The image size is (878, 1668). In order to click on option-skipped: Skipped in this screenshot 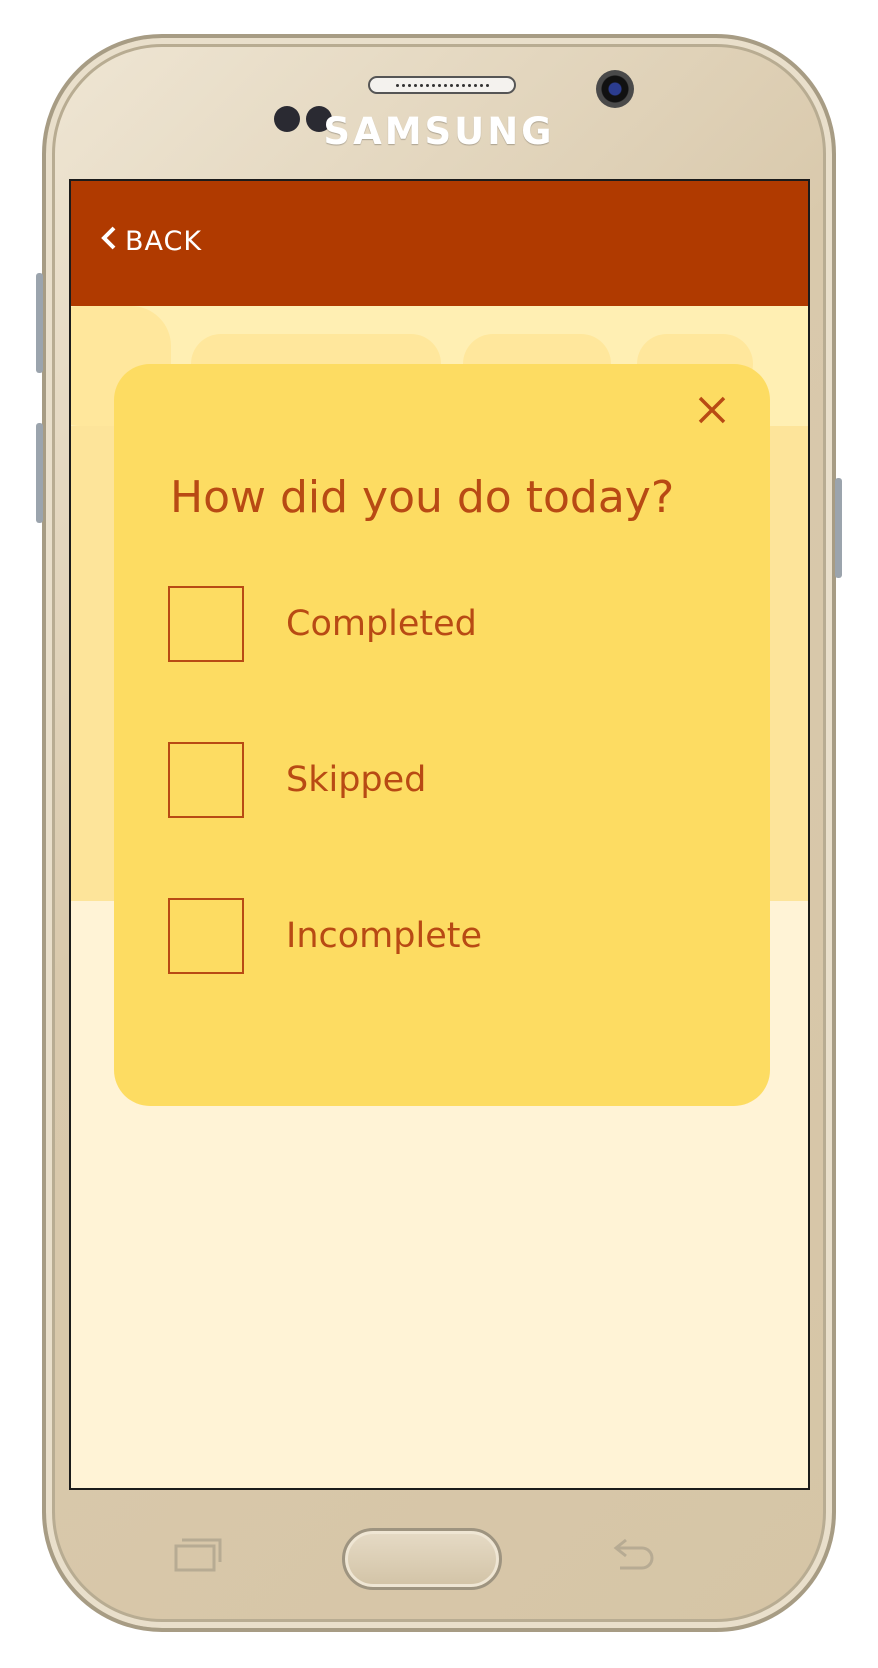, I will do `click(297, 780)`.